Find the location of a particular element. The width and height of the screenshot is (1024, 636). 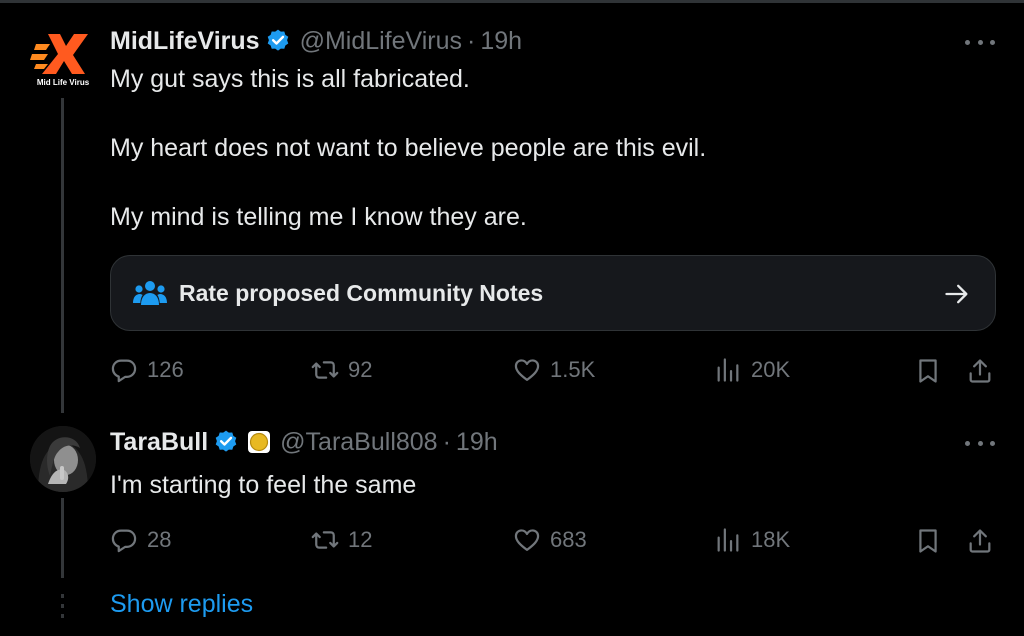

like-count: 1.5K is located at coordinates (573, 369).